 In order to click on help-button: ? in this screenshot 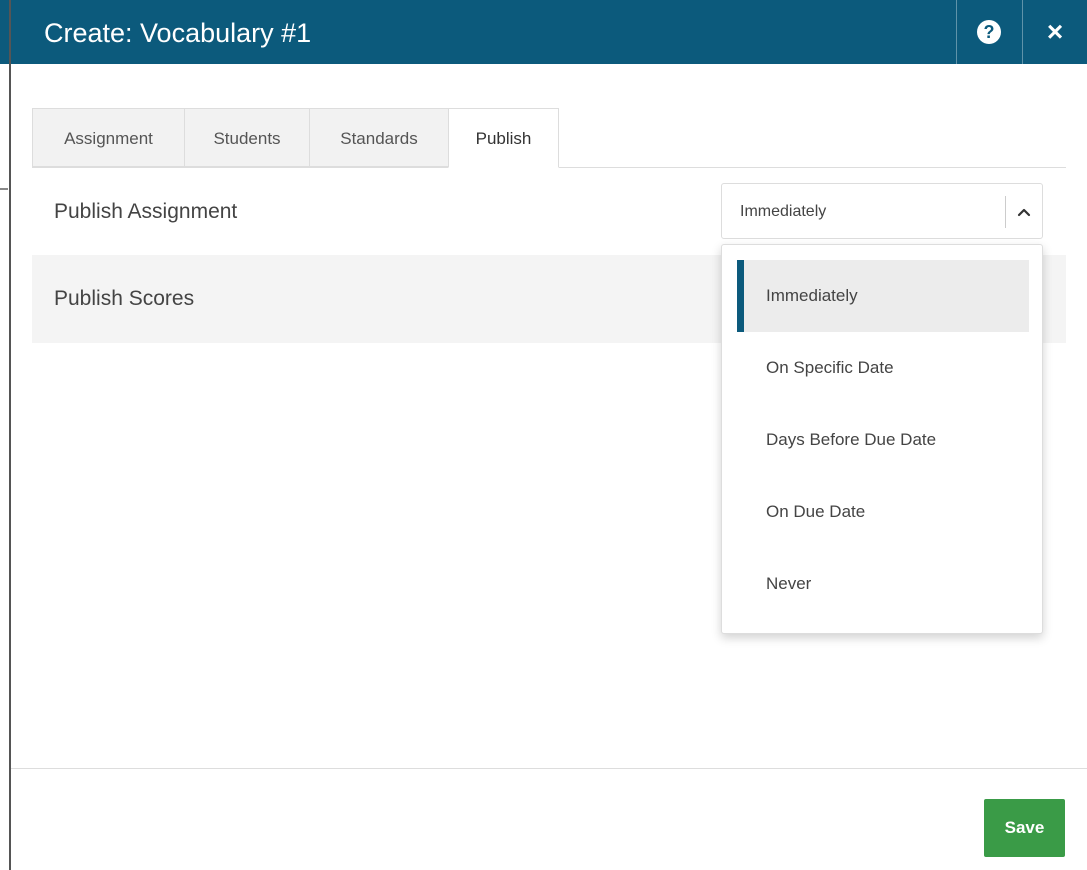, I will do `click(989, 32)`.